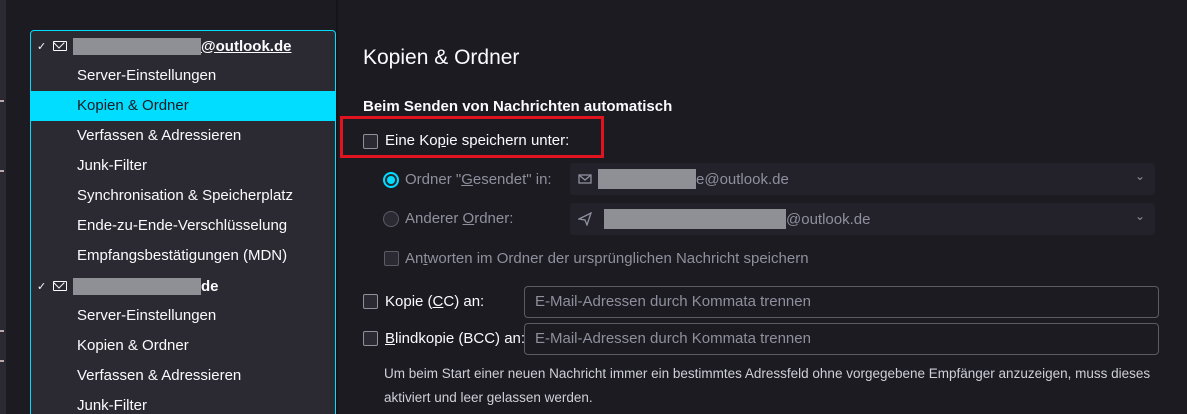 The height and width of the screenshot is (414, 1187). Describe the element at coordinates (455, 338) in the screenshot. I see `bcc-label: Blindkopie (BCC) an:` at that location.